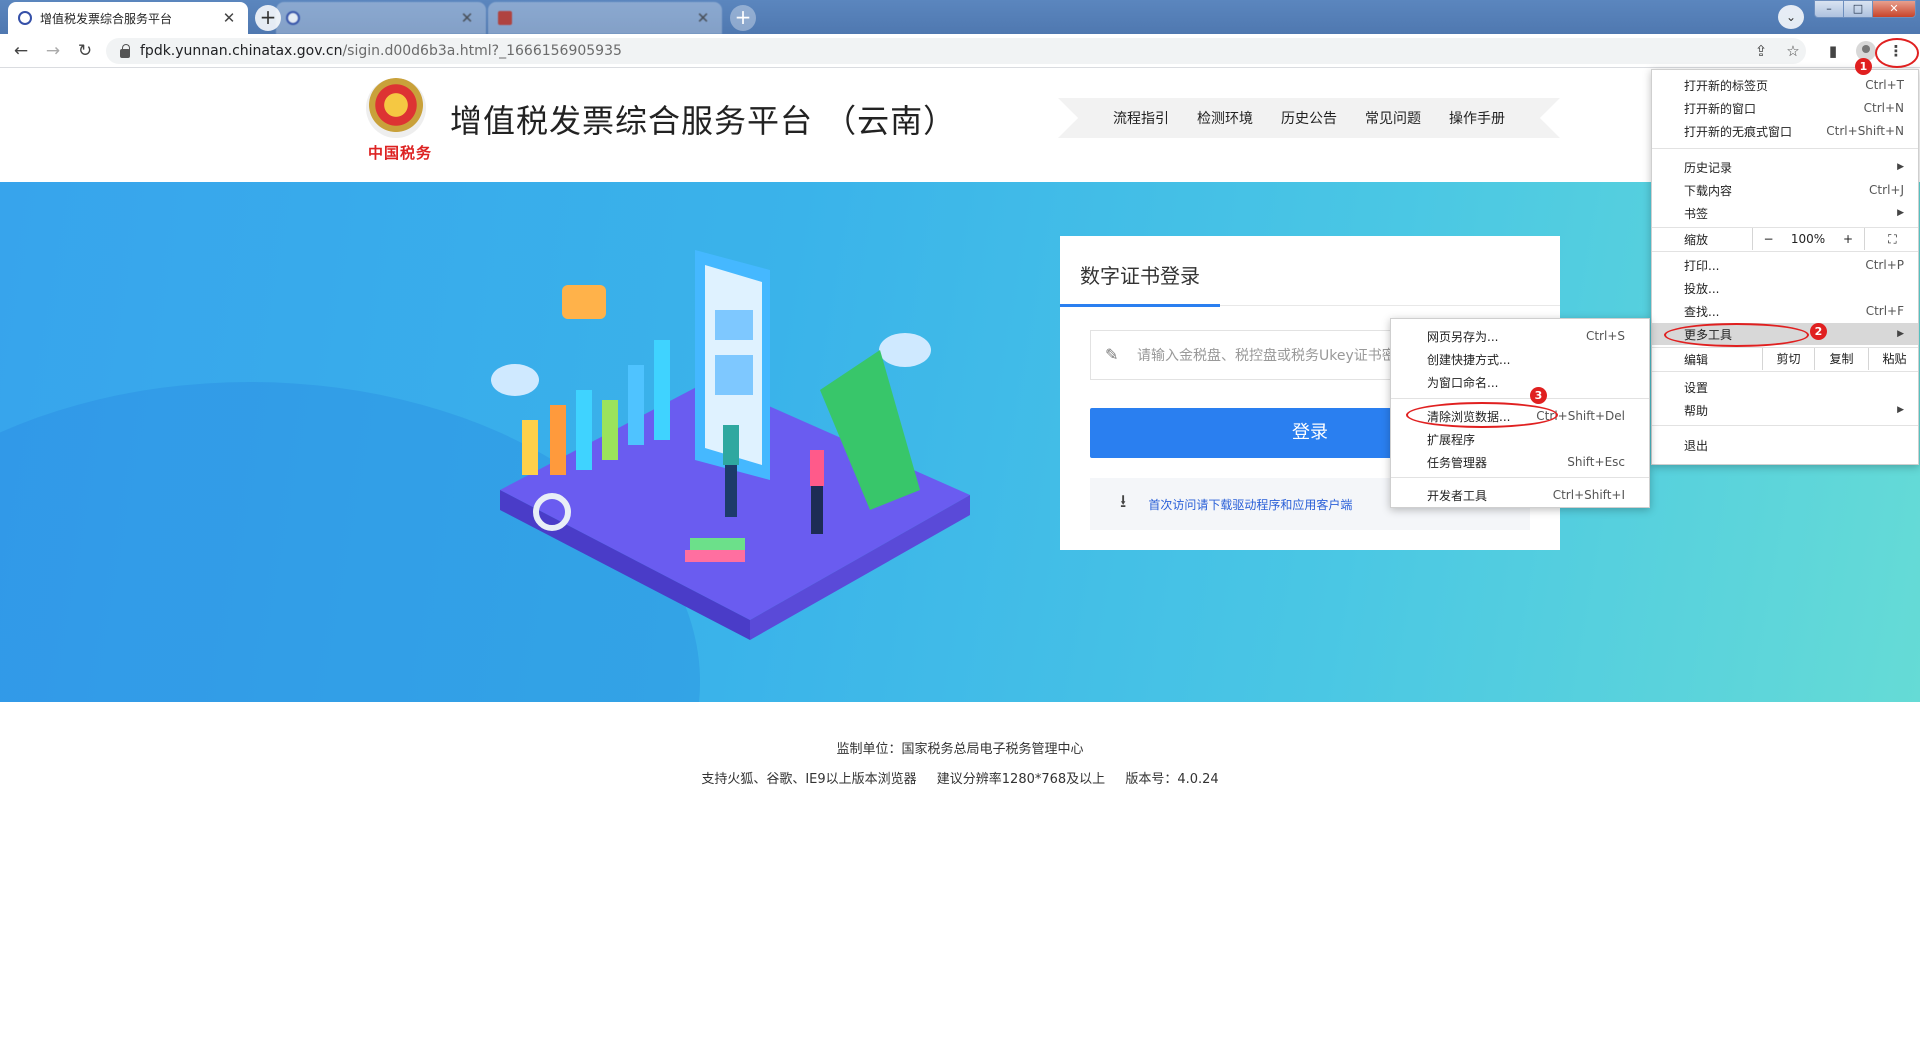 The image size is (1920, 1040). I want to click on footer-resolution: 建议分辨率1280*768及以上, so click(1021, 779).